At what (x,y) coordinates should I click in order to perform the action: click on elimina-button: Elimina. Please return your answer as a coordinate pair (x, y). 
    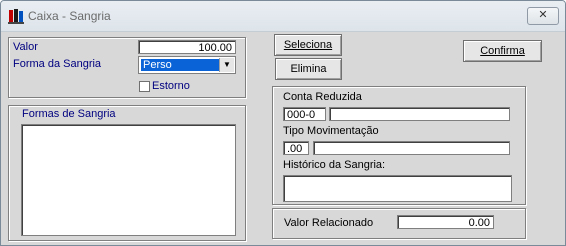
    Looking at the image, I should click on (308, 69).